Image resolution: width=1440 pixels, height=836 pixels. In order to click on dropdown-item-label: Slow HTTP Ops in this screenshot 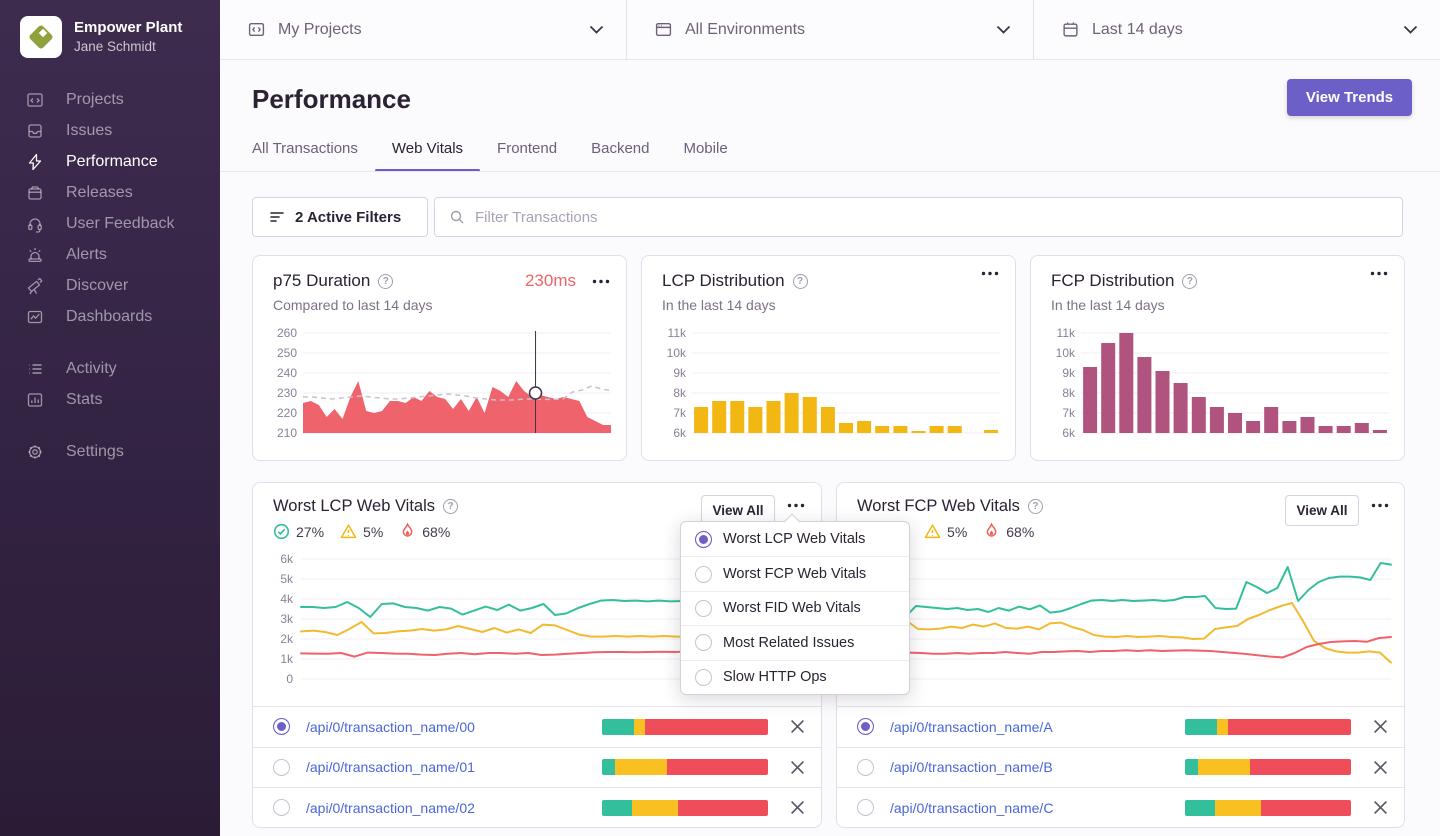, I will do `click(775, 677)`.